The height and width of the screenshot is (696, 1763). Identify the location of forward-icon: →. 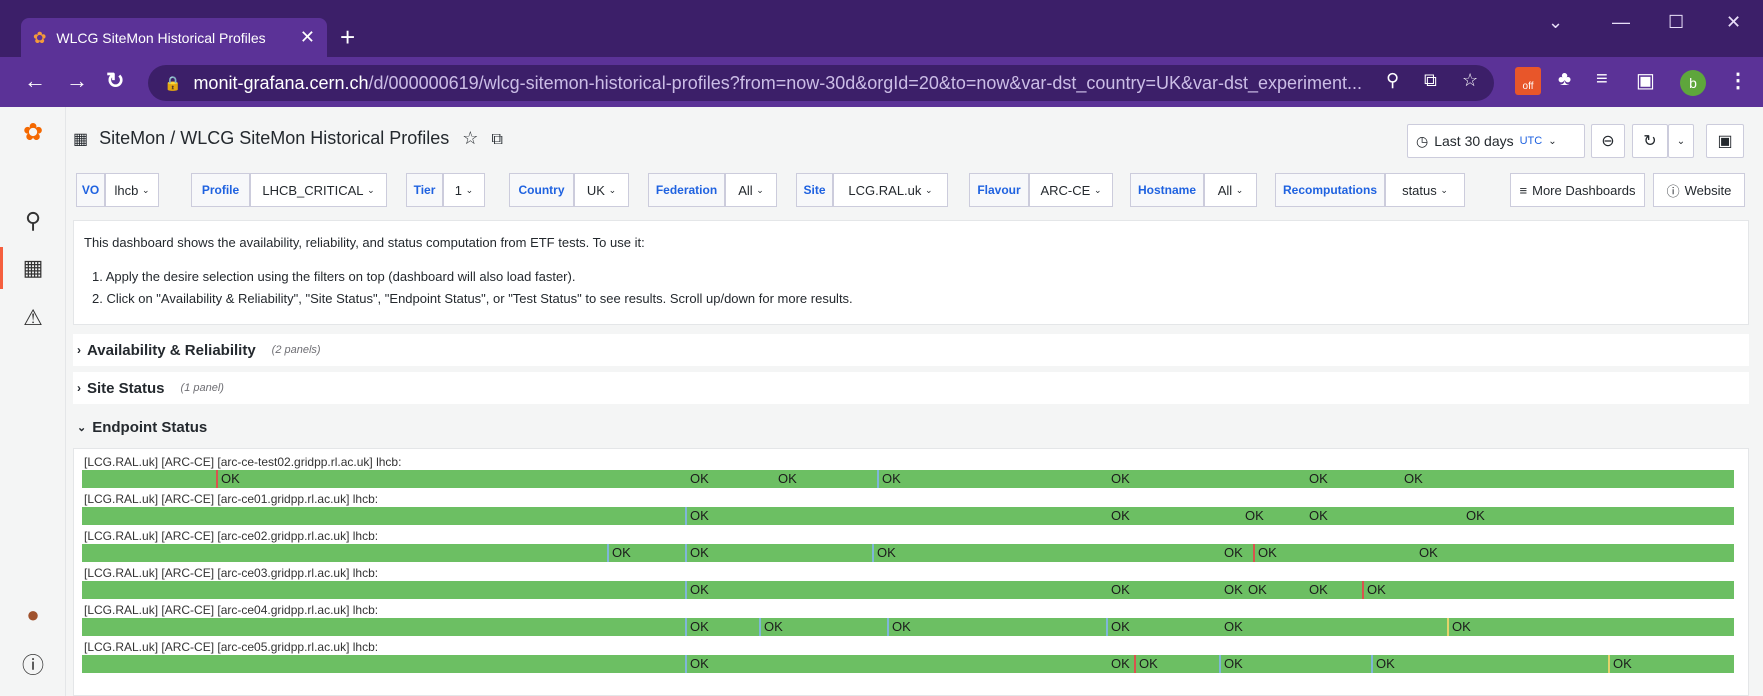
(77, 81).